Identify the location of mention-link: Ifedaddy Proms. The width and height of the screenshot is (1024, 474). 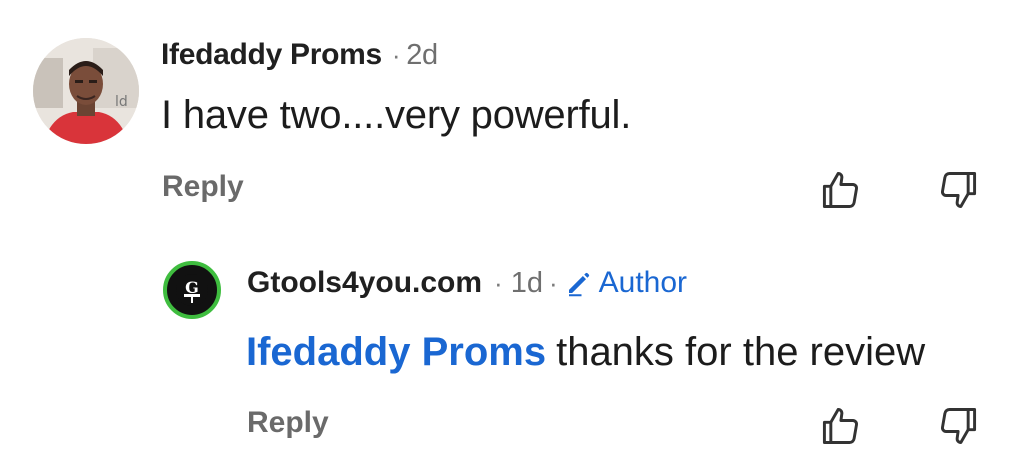
(396, 352).